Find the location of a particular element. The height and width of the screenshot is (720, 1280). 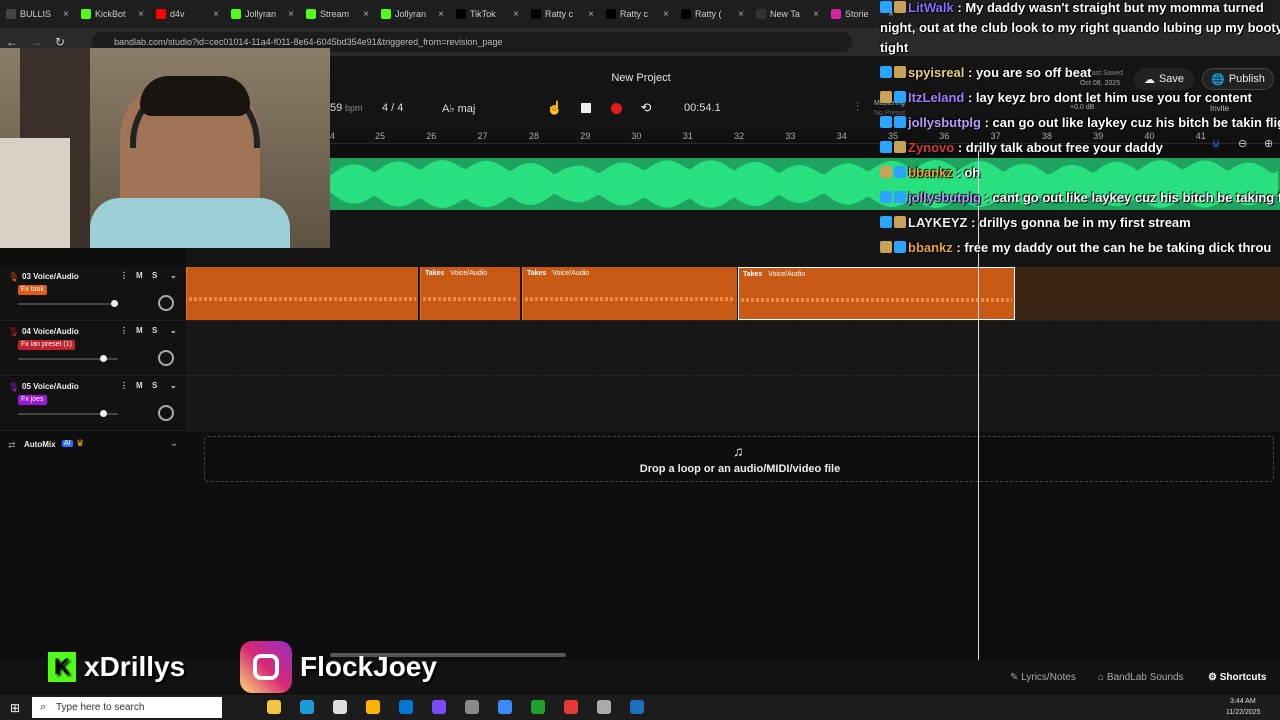

kick-logo-icon: K is located at coordinates (62, 667).